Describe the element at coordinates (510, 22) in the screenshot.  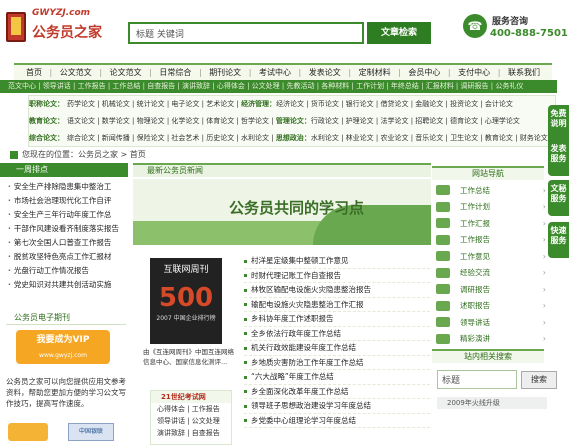
I see `service-title: 服务咨询` at that location.